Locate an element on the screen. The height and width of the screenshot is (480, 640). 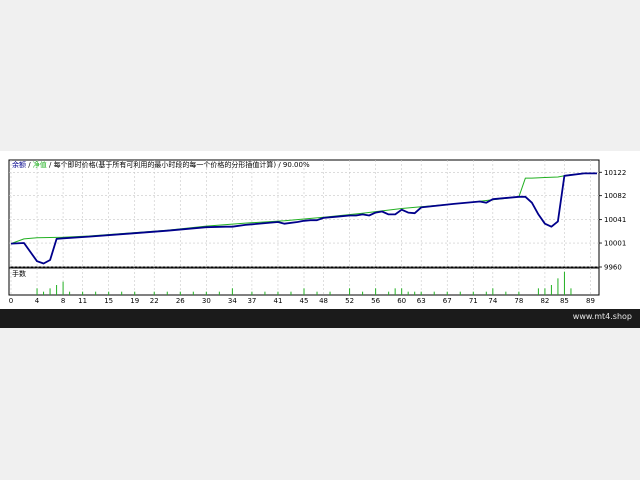
x-tick-label: 67 is located at coordinates (447, 301).